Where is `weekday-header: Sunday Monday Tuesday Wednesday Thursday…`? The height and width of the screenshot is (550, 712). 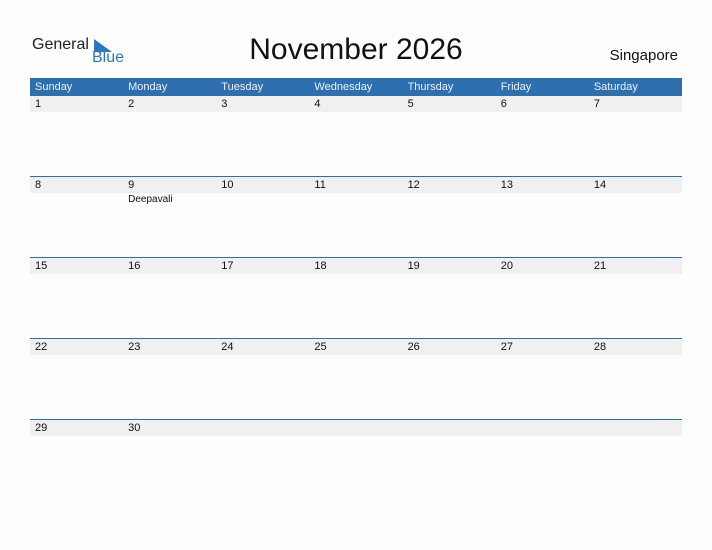 weekday-header: Sunday Monday Tuesday Wednesday Thursday… is located at coordinates (356, 87).